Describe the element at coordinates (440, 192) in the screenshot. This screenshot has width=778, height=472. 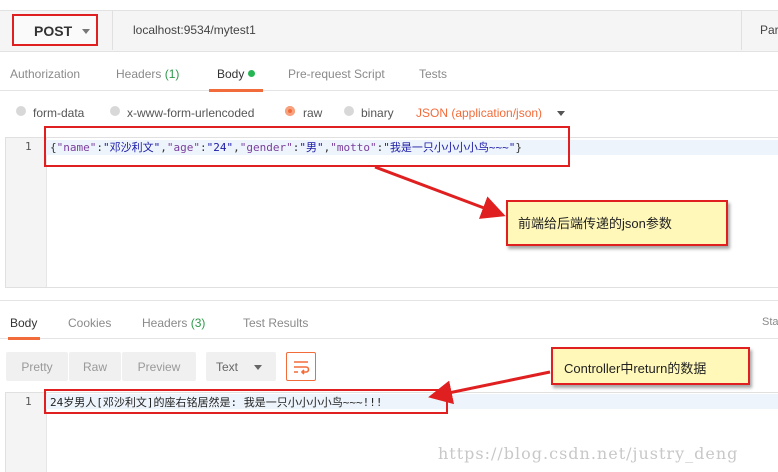
I see `request-arrow` at that location.